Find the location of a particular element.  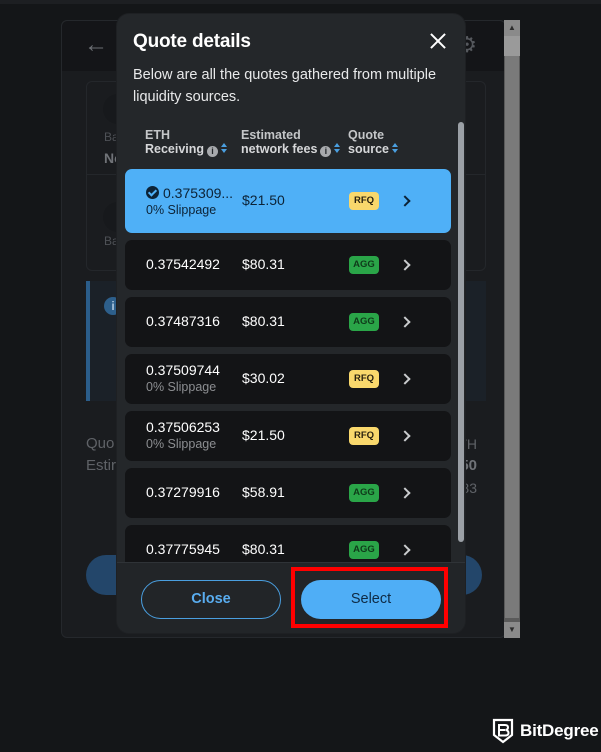

modal-title: Quote details is located at coordinates (192, 41).